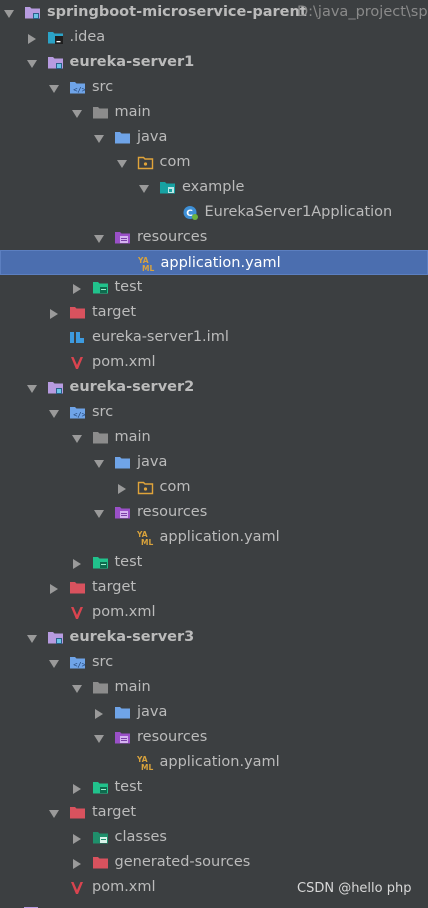 This screenshot has height=908, width=428. I want to click on package-teal-icon, so click(167, 187).